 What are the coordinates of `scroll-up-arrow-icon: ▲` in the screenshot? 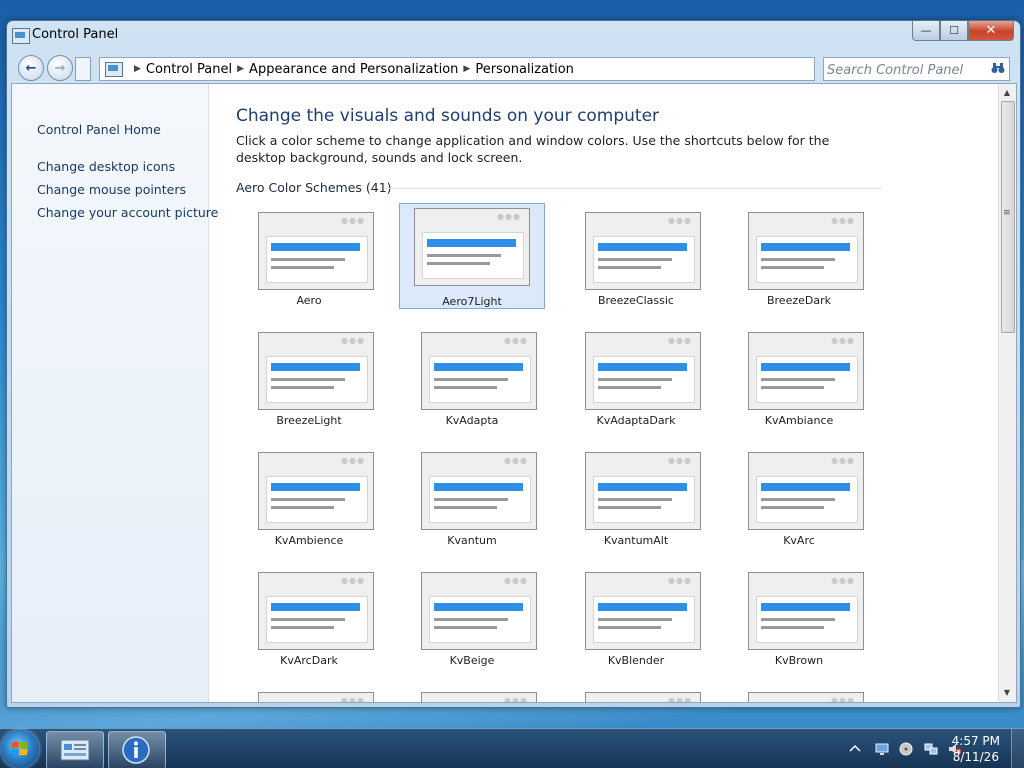 It's located at (1007, 93).